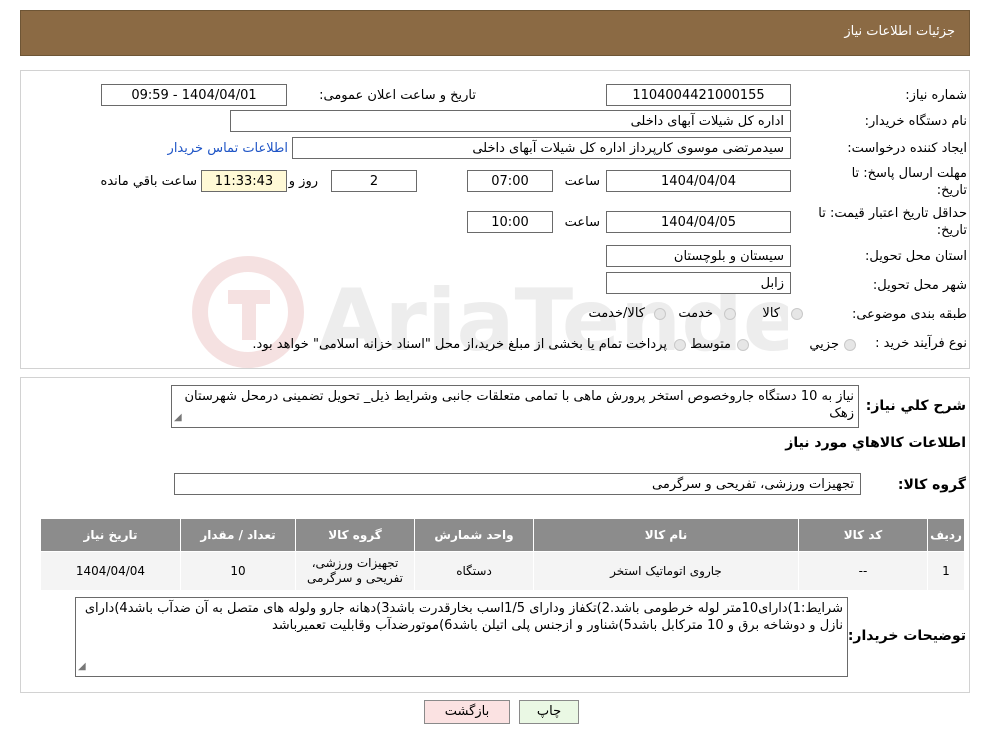  What do you see at coordinates (549, 712) in the screenshot?
I see `print-button: چاپ` at bounding box center [549, 712].